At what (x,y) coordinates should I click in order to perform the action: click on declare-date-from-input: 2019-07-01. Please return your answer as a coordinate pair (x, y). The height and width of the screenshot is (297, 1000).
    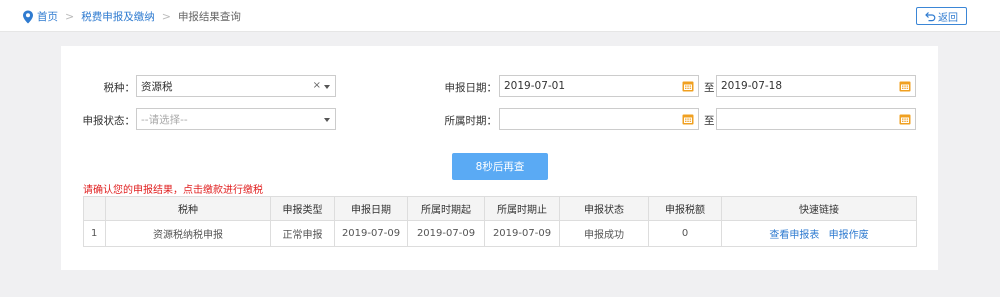
    Looking at the image, I should click on (599, 86).